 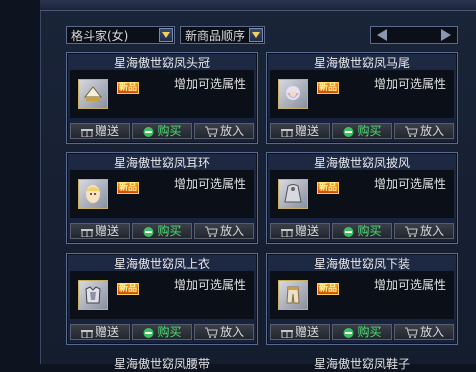 What do you see at coordinates (382, 35) in the screenshot?
I see `prev-page-icon` at bounding box center [382, 35].